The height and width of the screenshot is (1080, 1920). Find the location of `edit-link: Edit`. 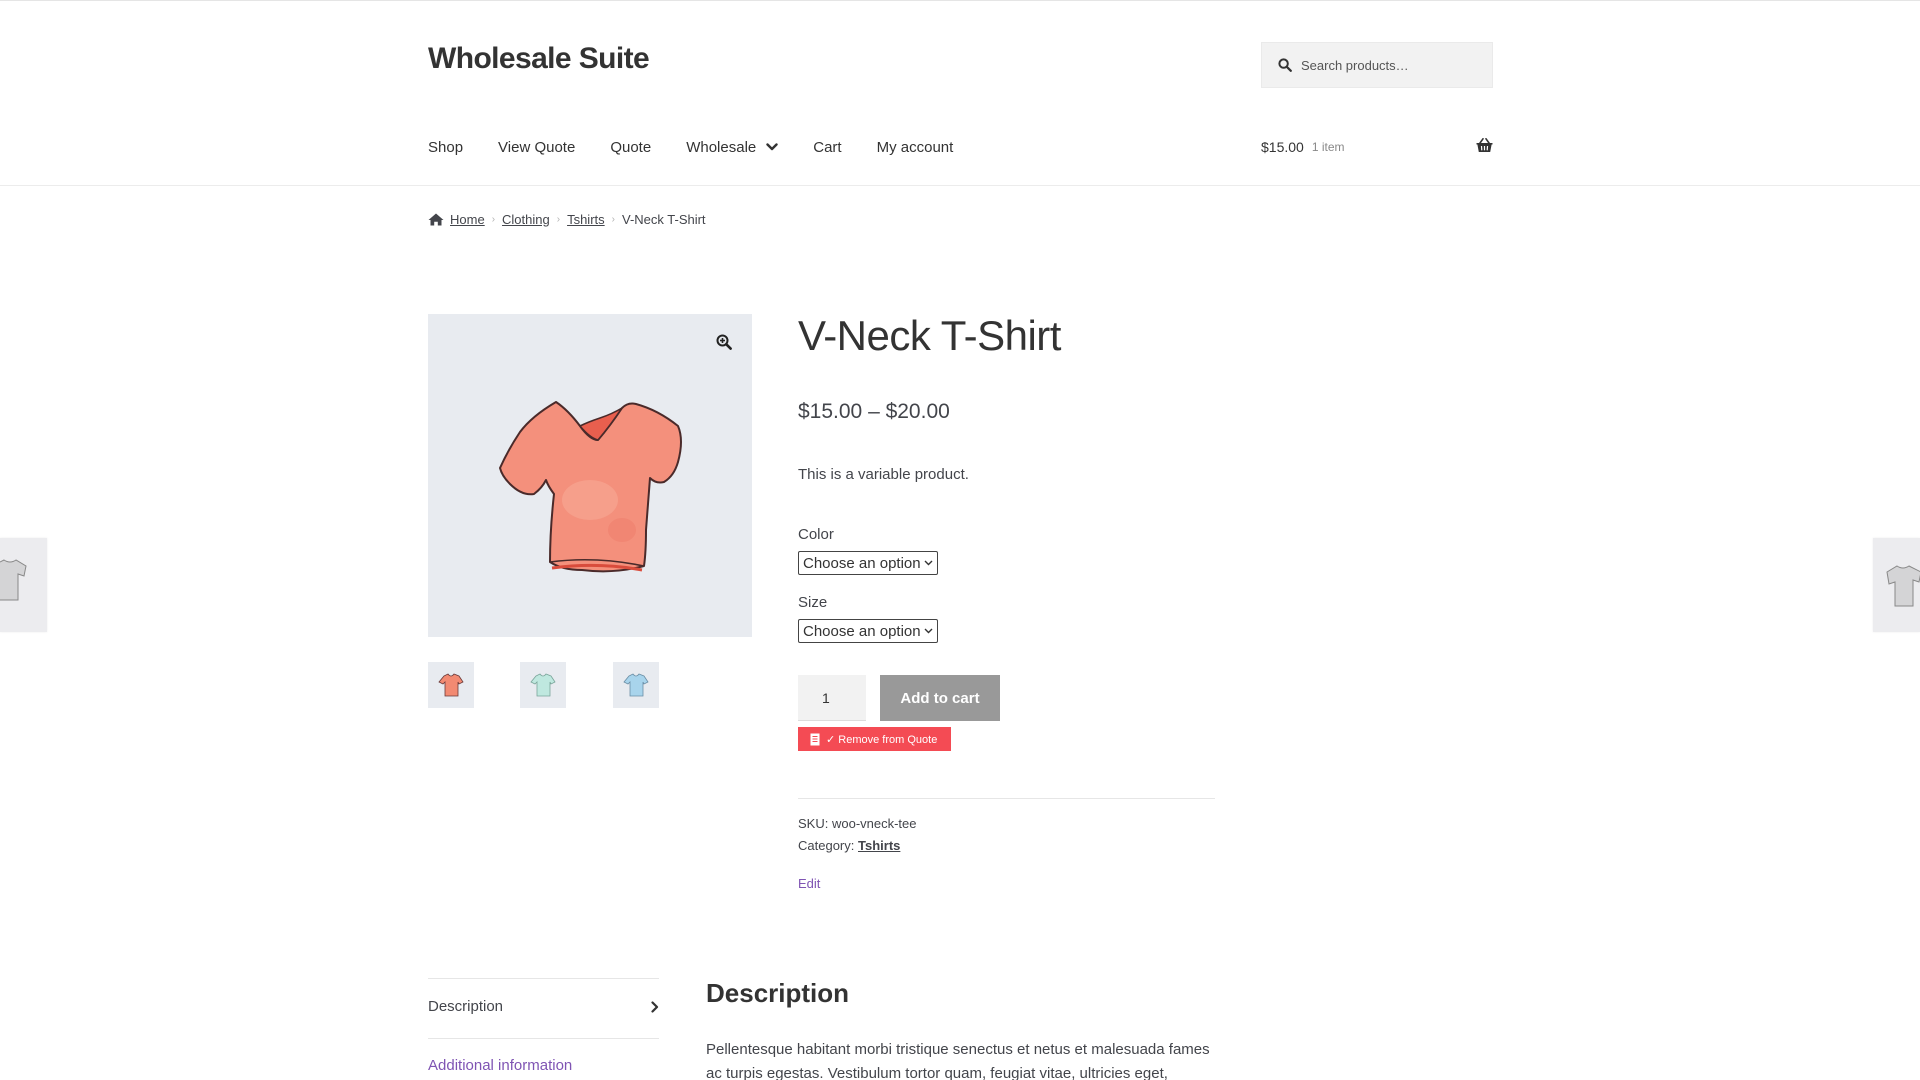

edit-link: Edit is located at coordinates (809, 883).